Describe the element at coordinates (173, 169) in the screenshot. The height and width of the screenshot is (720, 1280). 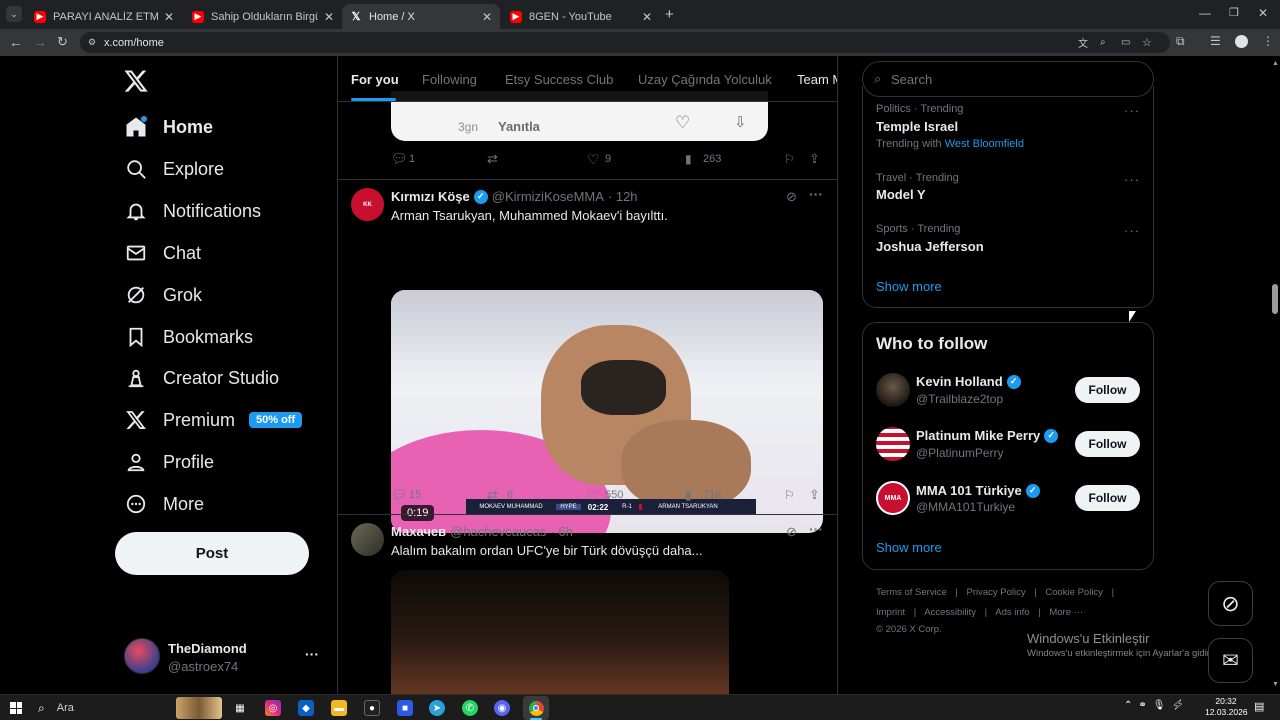
I see `sidebar-item-explore: Explore` at that location.